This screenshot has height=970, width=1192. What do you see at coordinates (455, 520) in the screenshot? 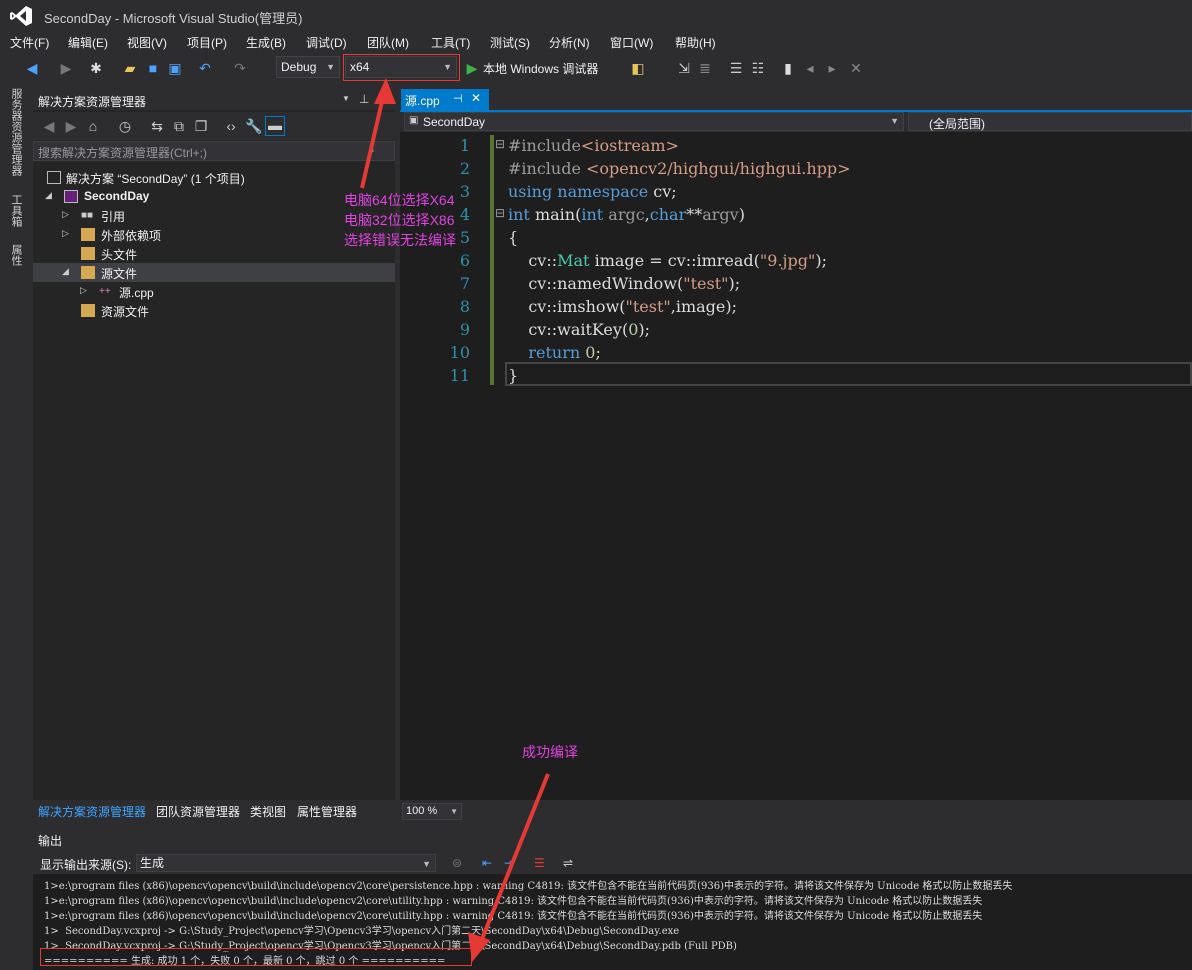
I see `annotation-arrows` at bounding box center [455, 520].